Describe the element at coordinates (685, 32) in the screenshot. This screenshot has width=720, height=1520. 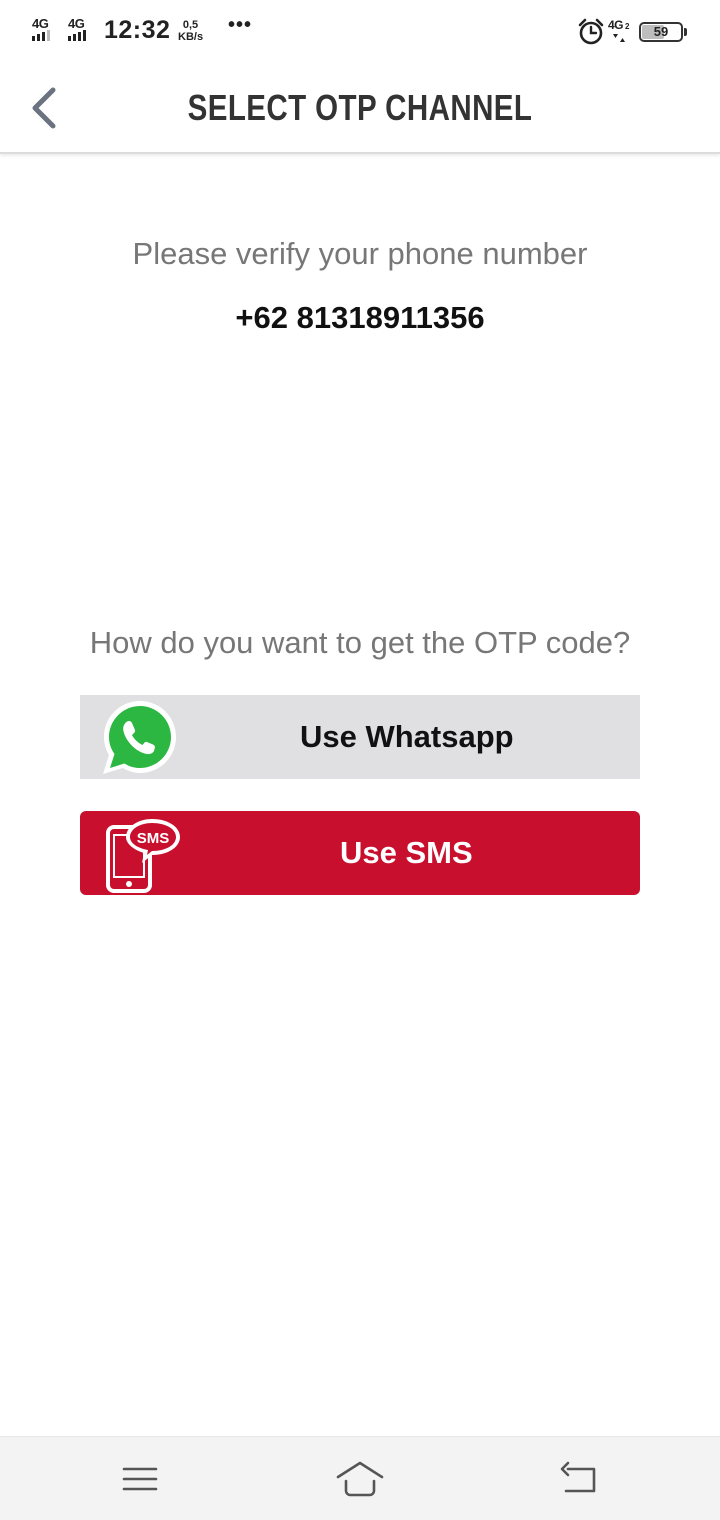
I see `battery-nub` at that location.